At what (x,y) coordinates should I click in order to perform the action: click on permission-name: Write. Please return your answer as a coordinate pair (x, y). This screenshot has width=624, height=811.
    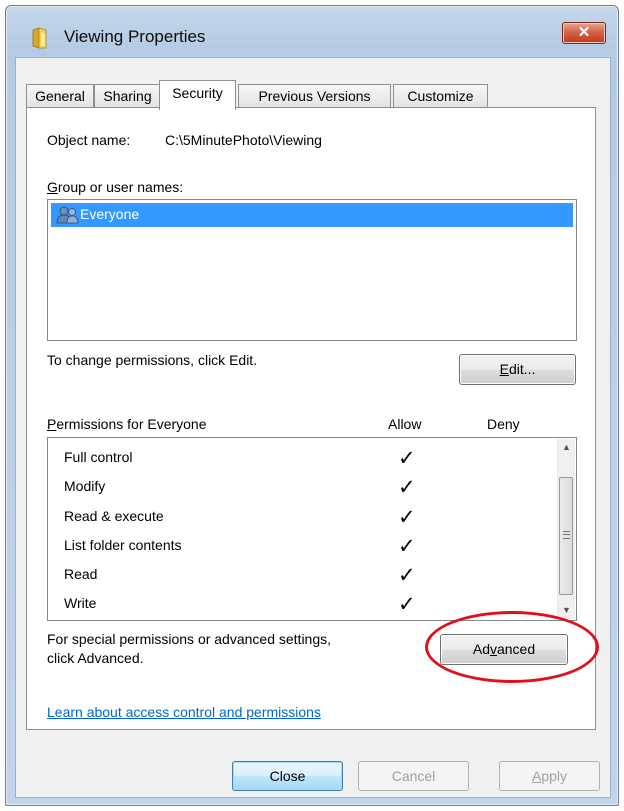
    Looking at the image, I should click on (80, 603).